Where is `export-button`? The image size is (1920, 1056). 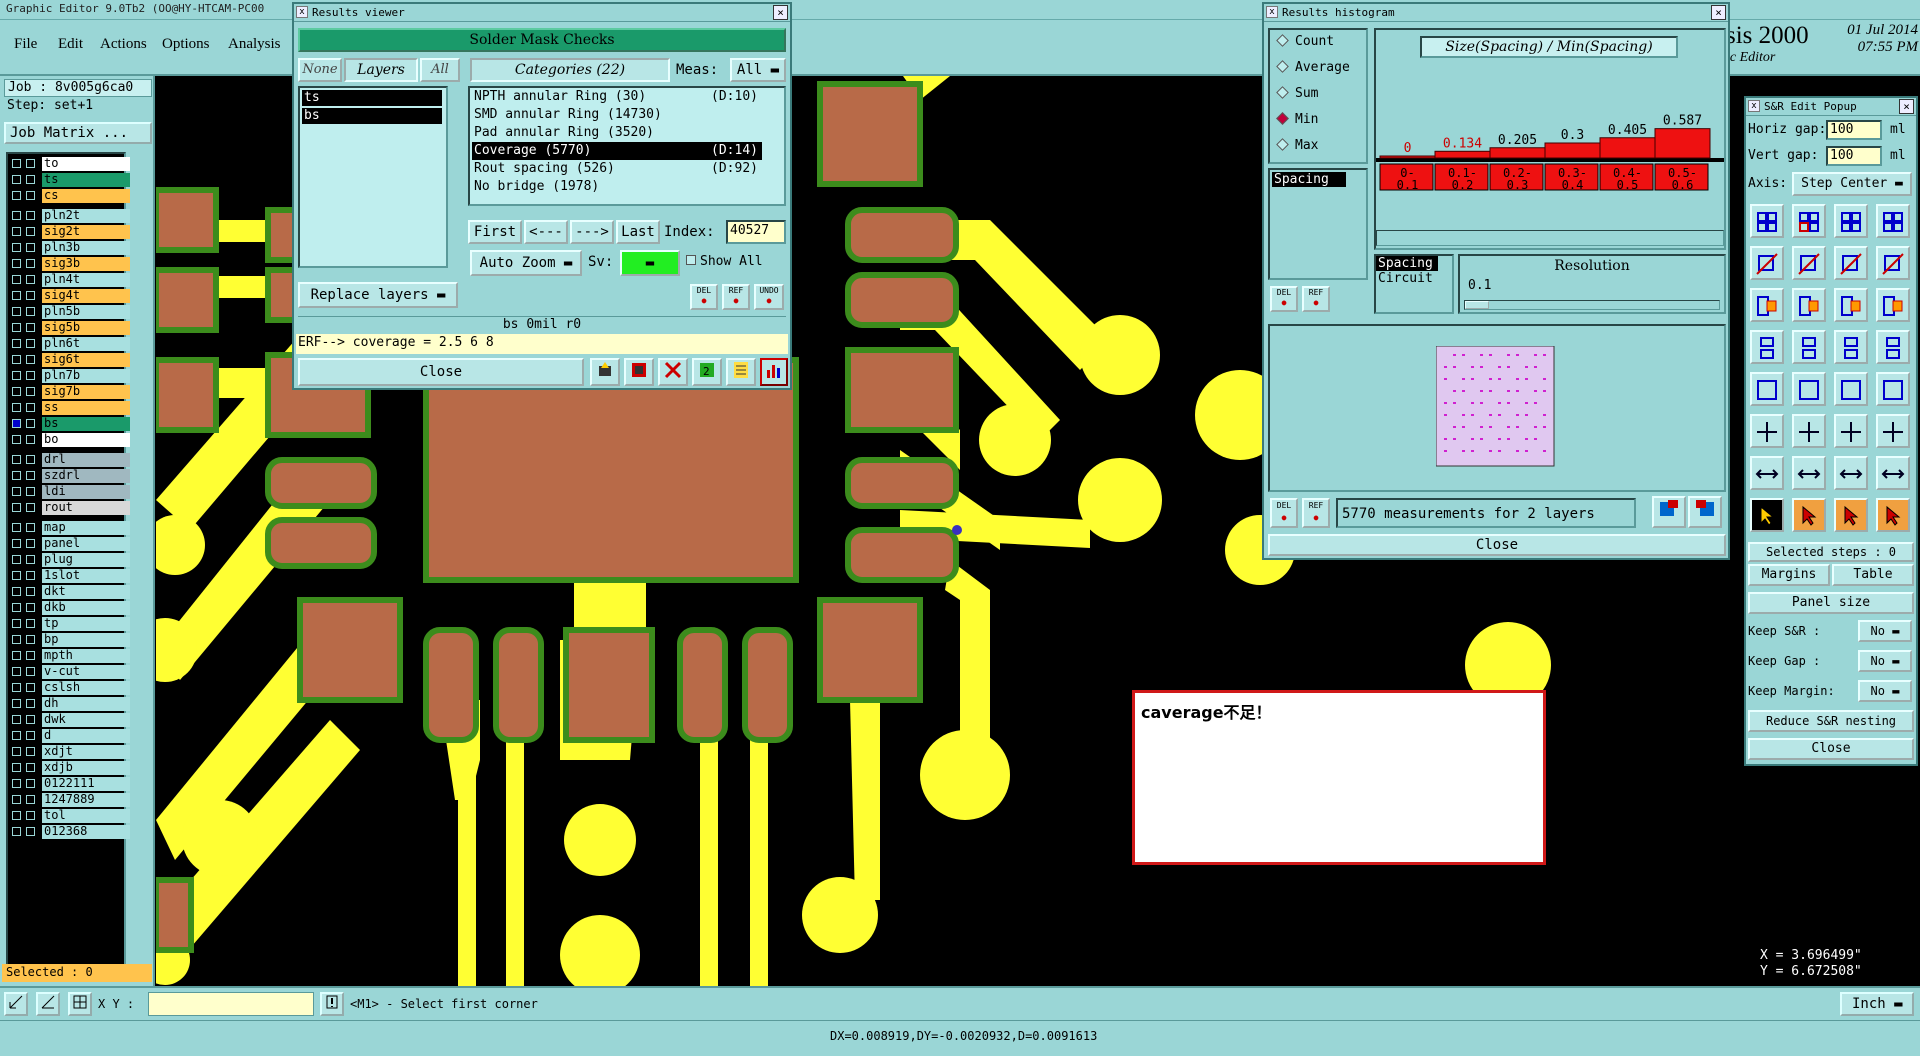
export-button is located at coordinates (1669, 512).